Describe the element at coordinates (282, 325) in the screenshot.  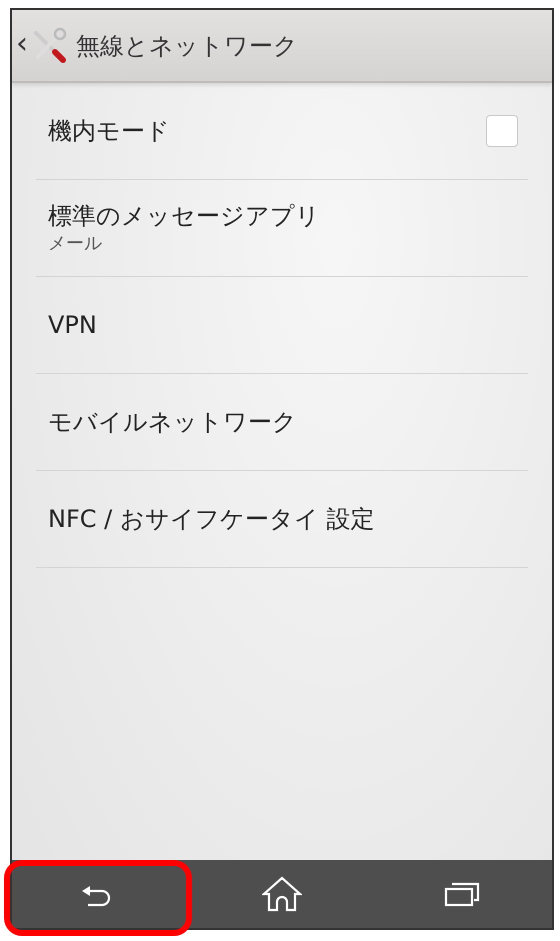
I see `settings-item: VPN` at that location.